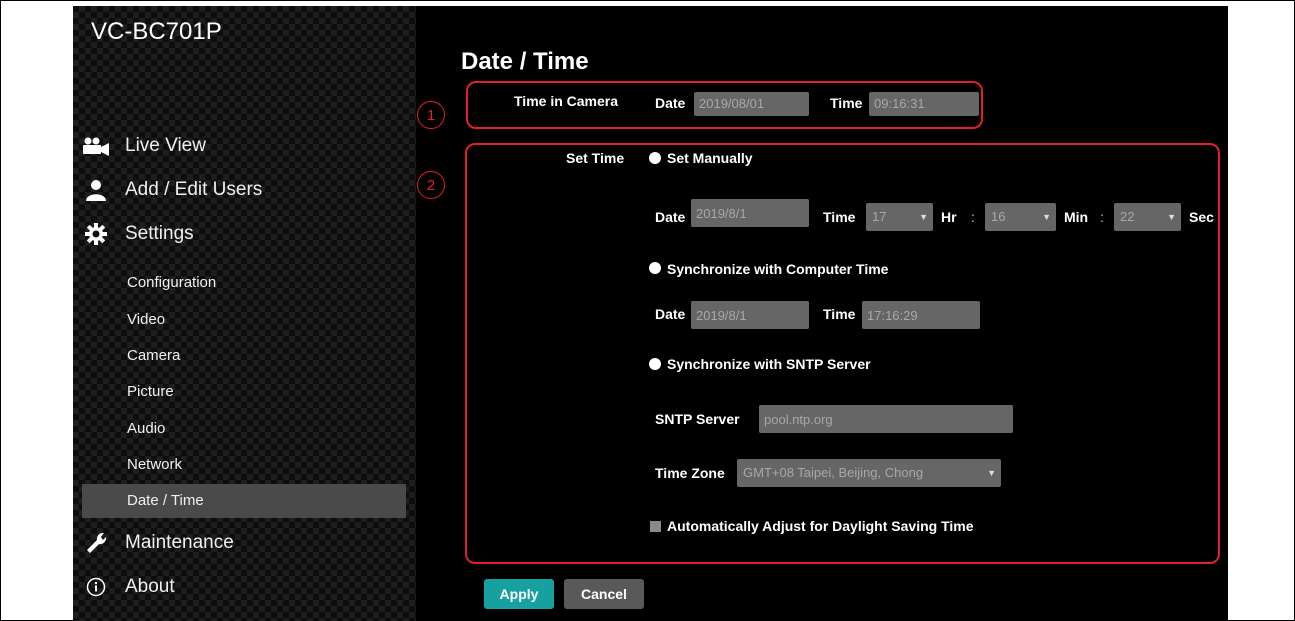  What do you see at coordinates (244, 465) in the screenshot?
I see `sidebar-subitem-network: Network` at bounding box center [244, 465].